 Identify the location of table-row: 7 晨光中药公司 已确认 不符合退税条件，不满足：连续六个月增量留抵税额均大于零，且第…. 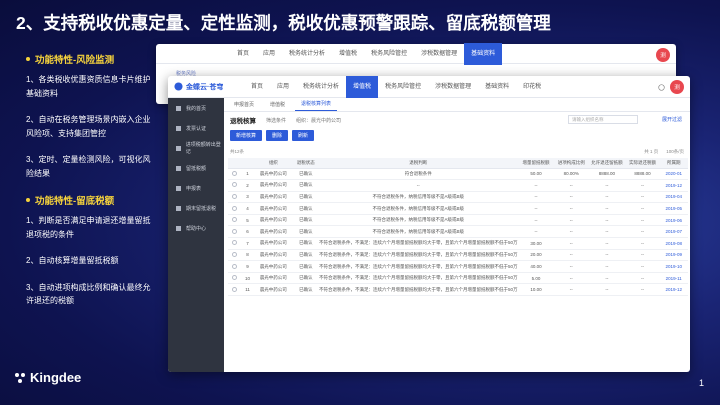
(458, 243).